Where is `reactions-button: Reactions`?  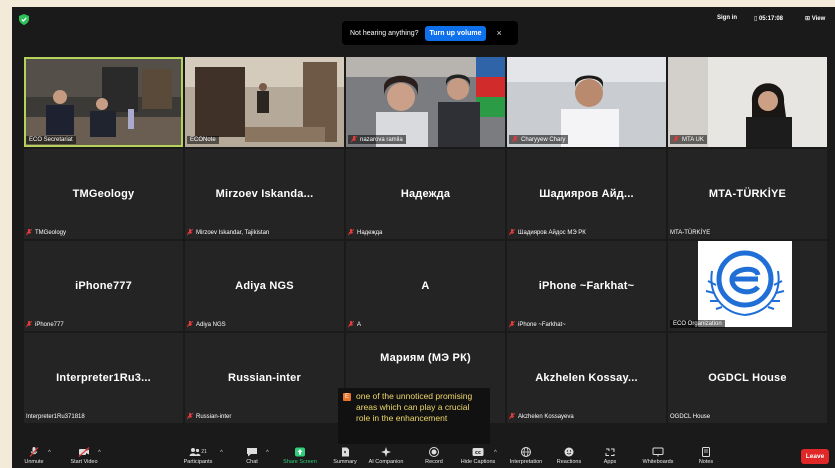
reactions-button: Reactions is located at coordinates (569, 456).